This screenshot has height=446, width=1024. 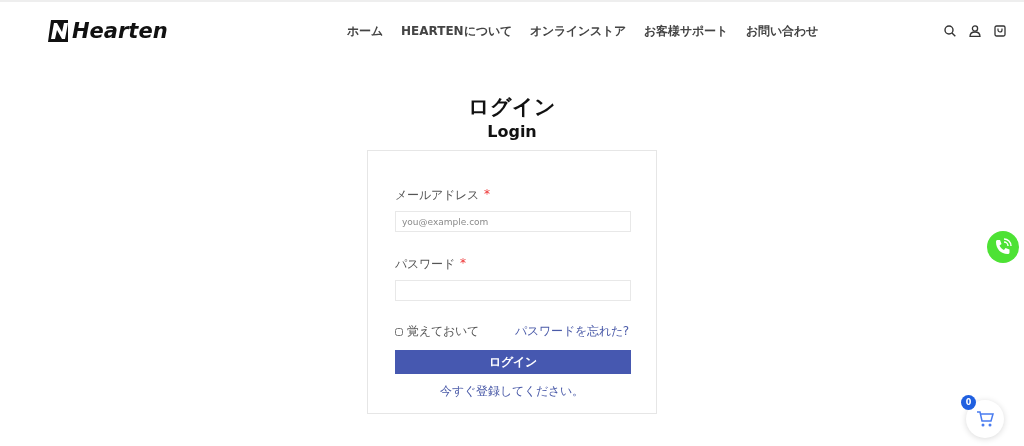 I want to click on cart-count-badge: 0, so click(x=968, y=402).